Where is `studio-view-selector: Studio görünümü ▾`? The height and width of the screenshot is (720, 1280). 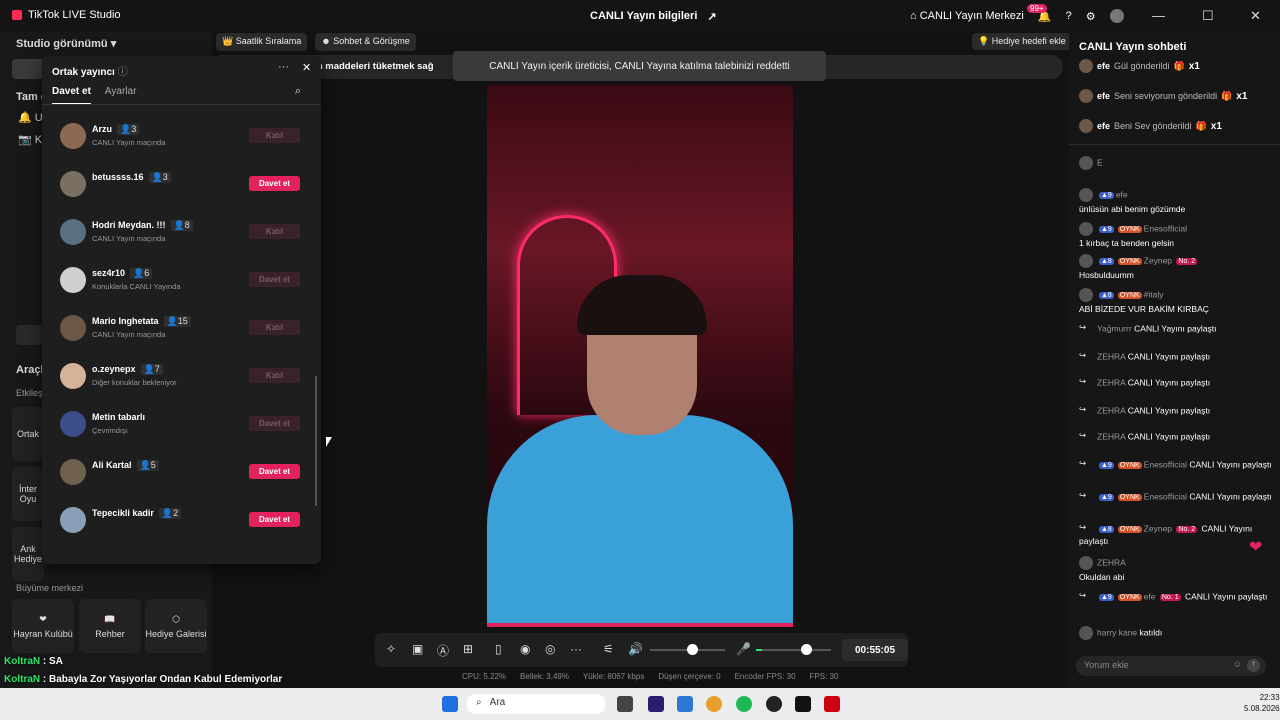
studio-view-selector: Studio görünümü ▾ is located at coordinates (66, 43).